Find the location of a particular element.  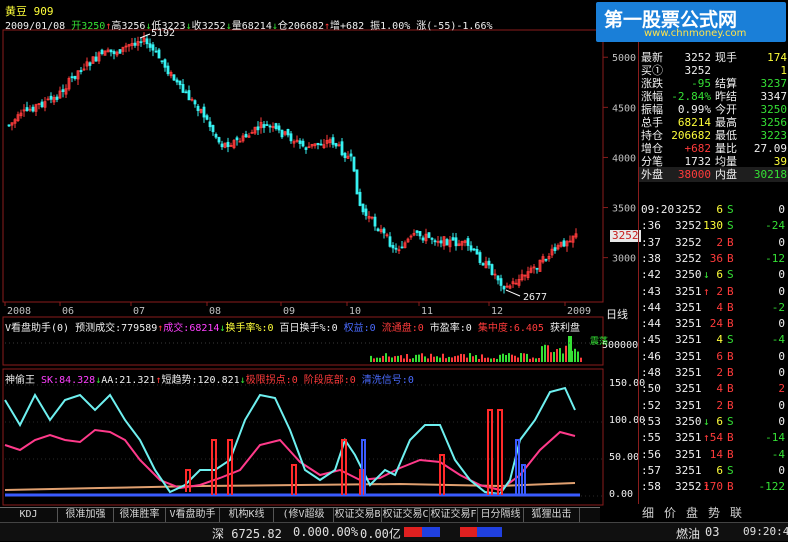

tick-time: :44 is located at coordinates (651, 324).